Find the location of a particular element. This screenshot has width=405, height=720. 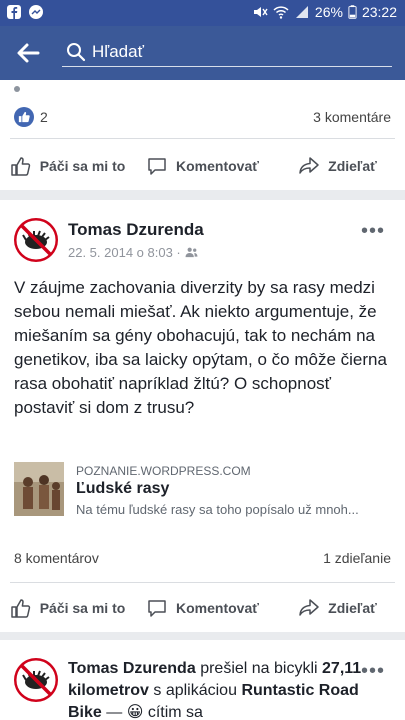

link-title: Ľudské rasy is located at coordinates (123, 488).